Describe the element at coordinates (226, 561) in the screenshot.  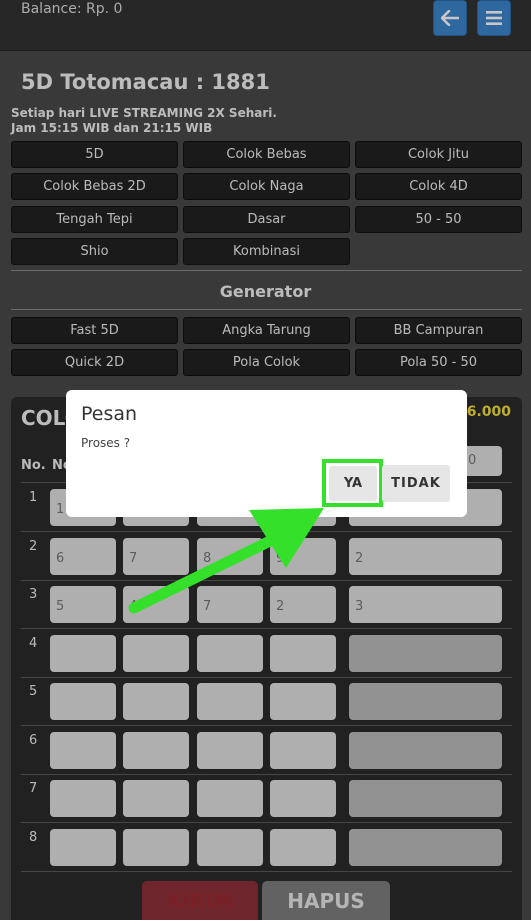
I see `annotation-arrow-icon` at that location.